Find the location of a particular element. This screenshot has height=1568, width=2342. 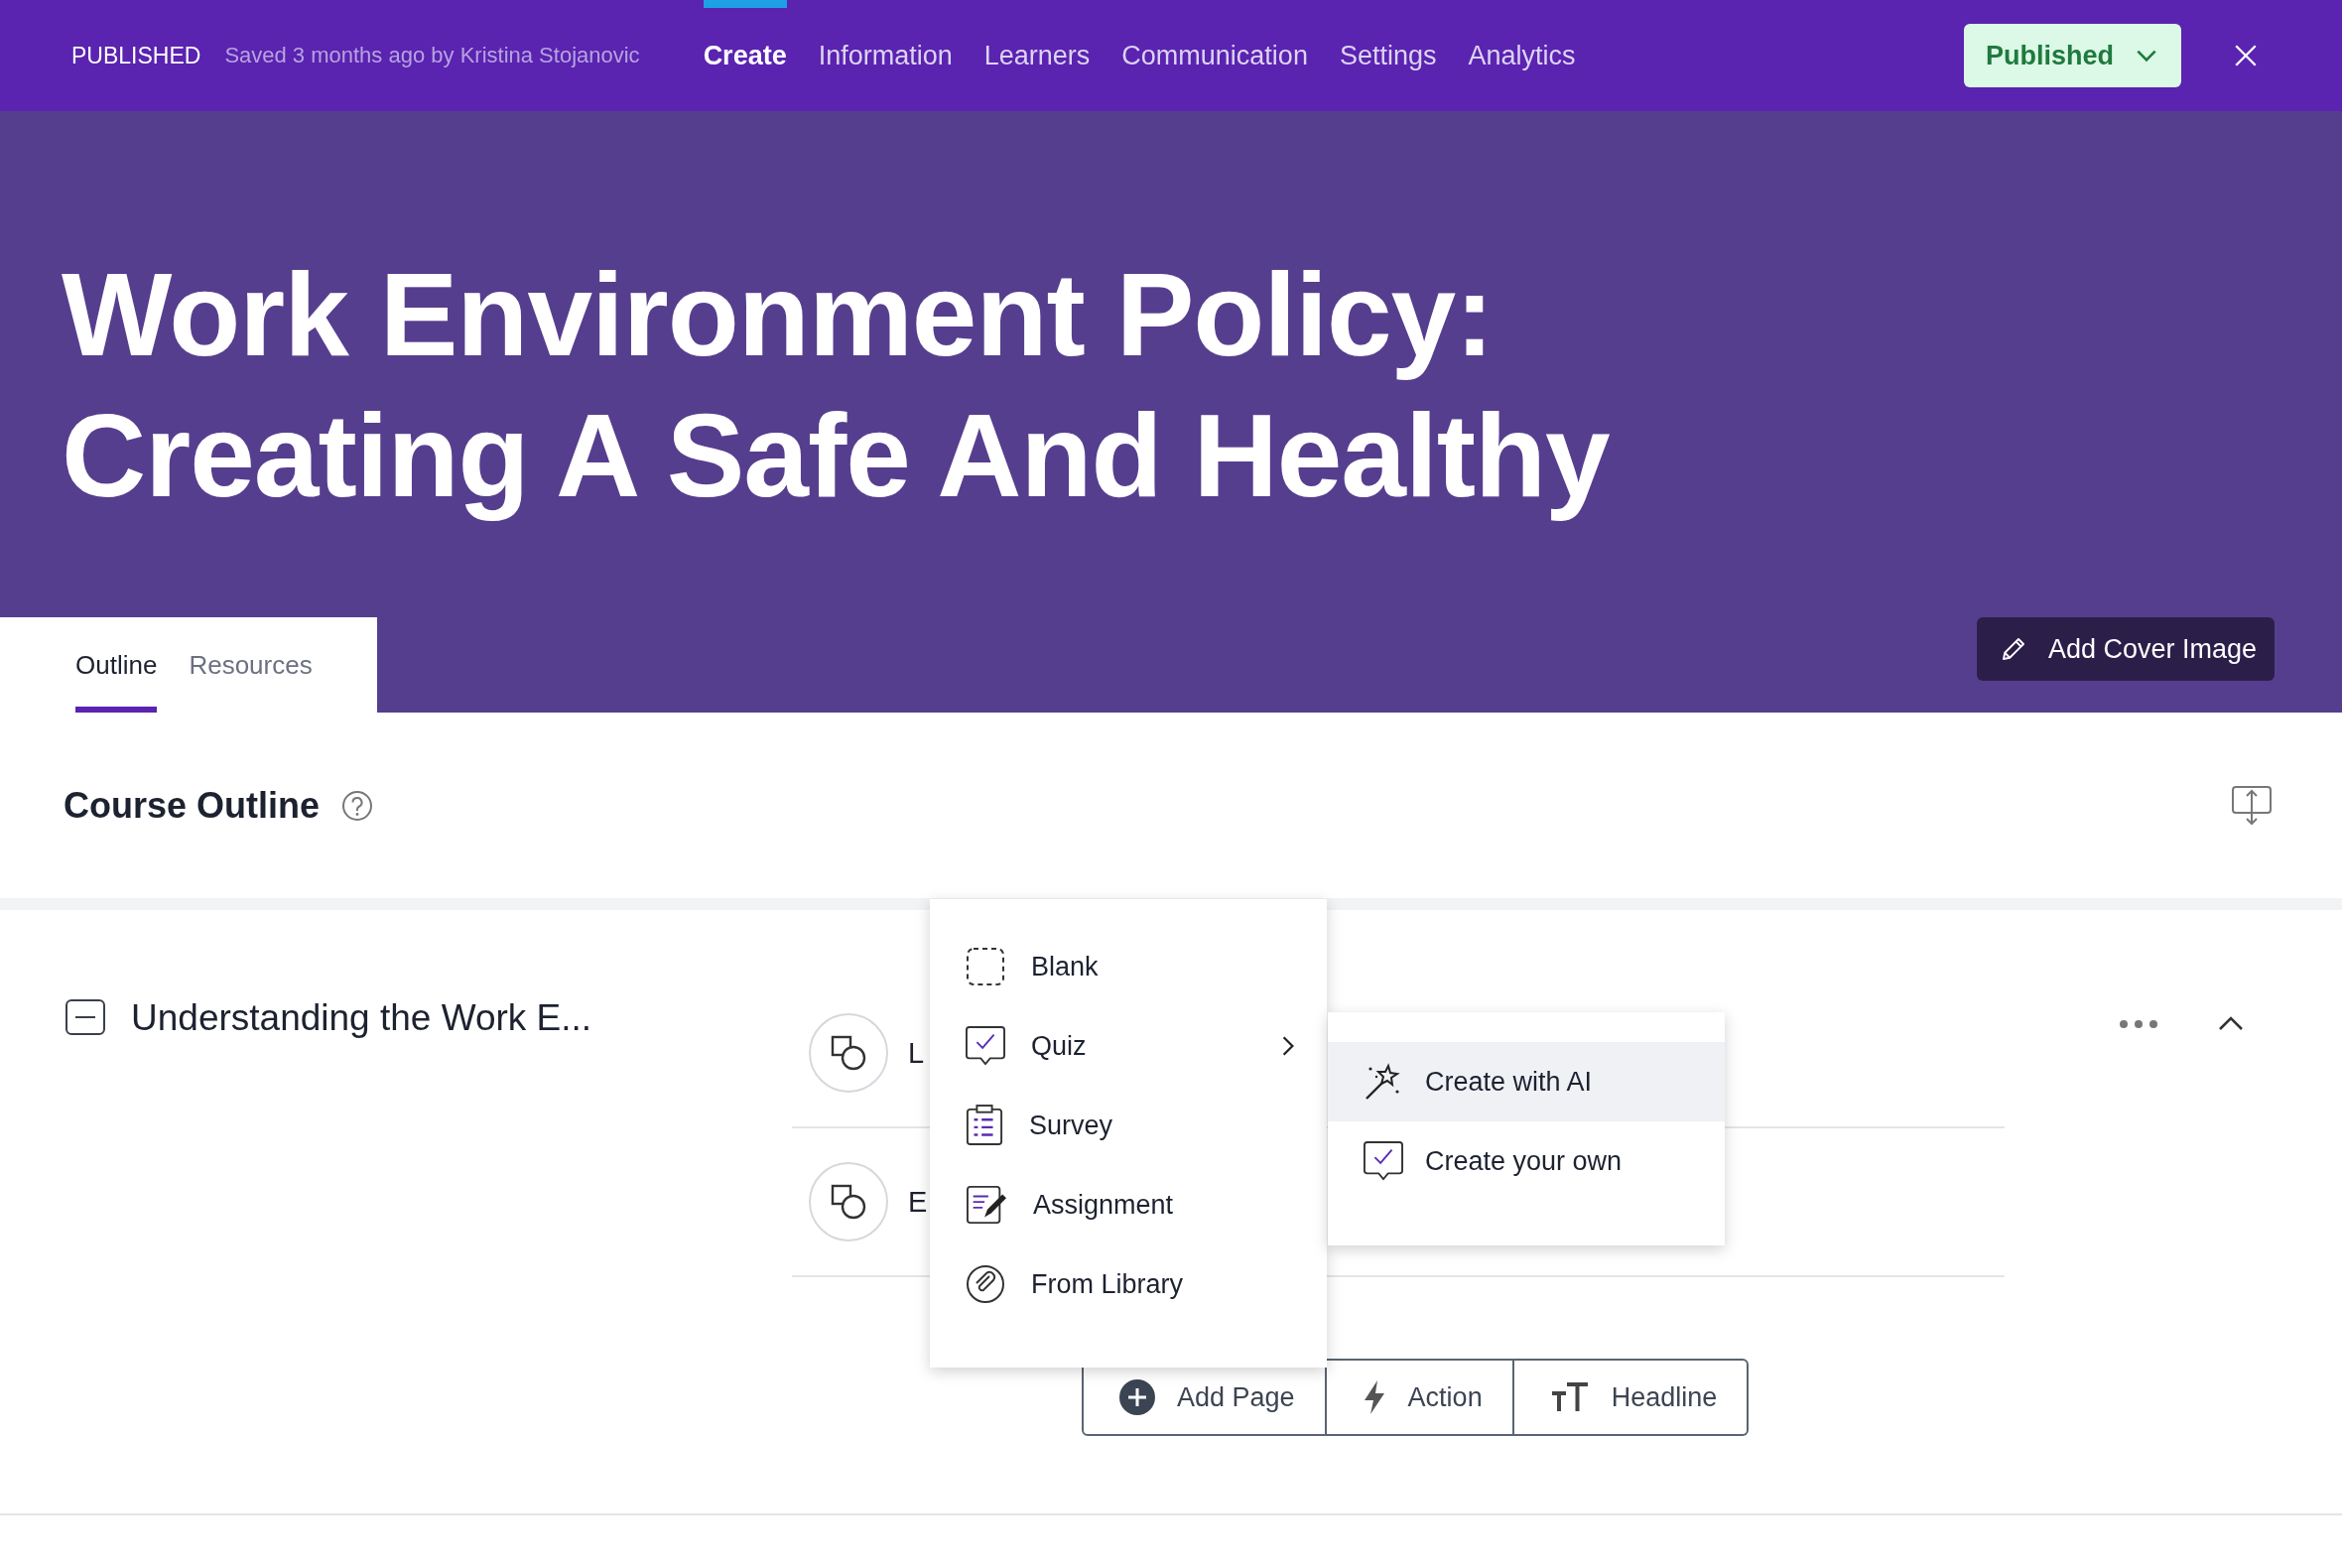

plus-circle-icon is located at coordinates (1137, 1397).